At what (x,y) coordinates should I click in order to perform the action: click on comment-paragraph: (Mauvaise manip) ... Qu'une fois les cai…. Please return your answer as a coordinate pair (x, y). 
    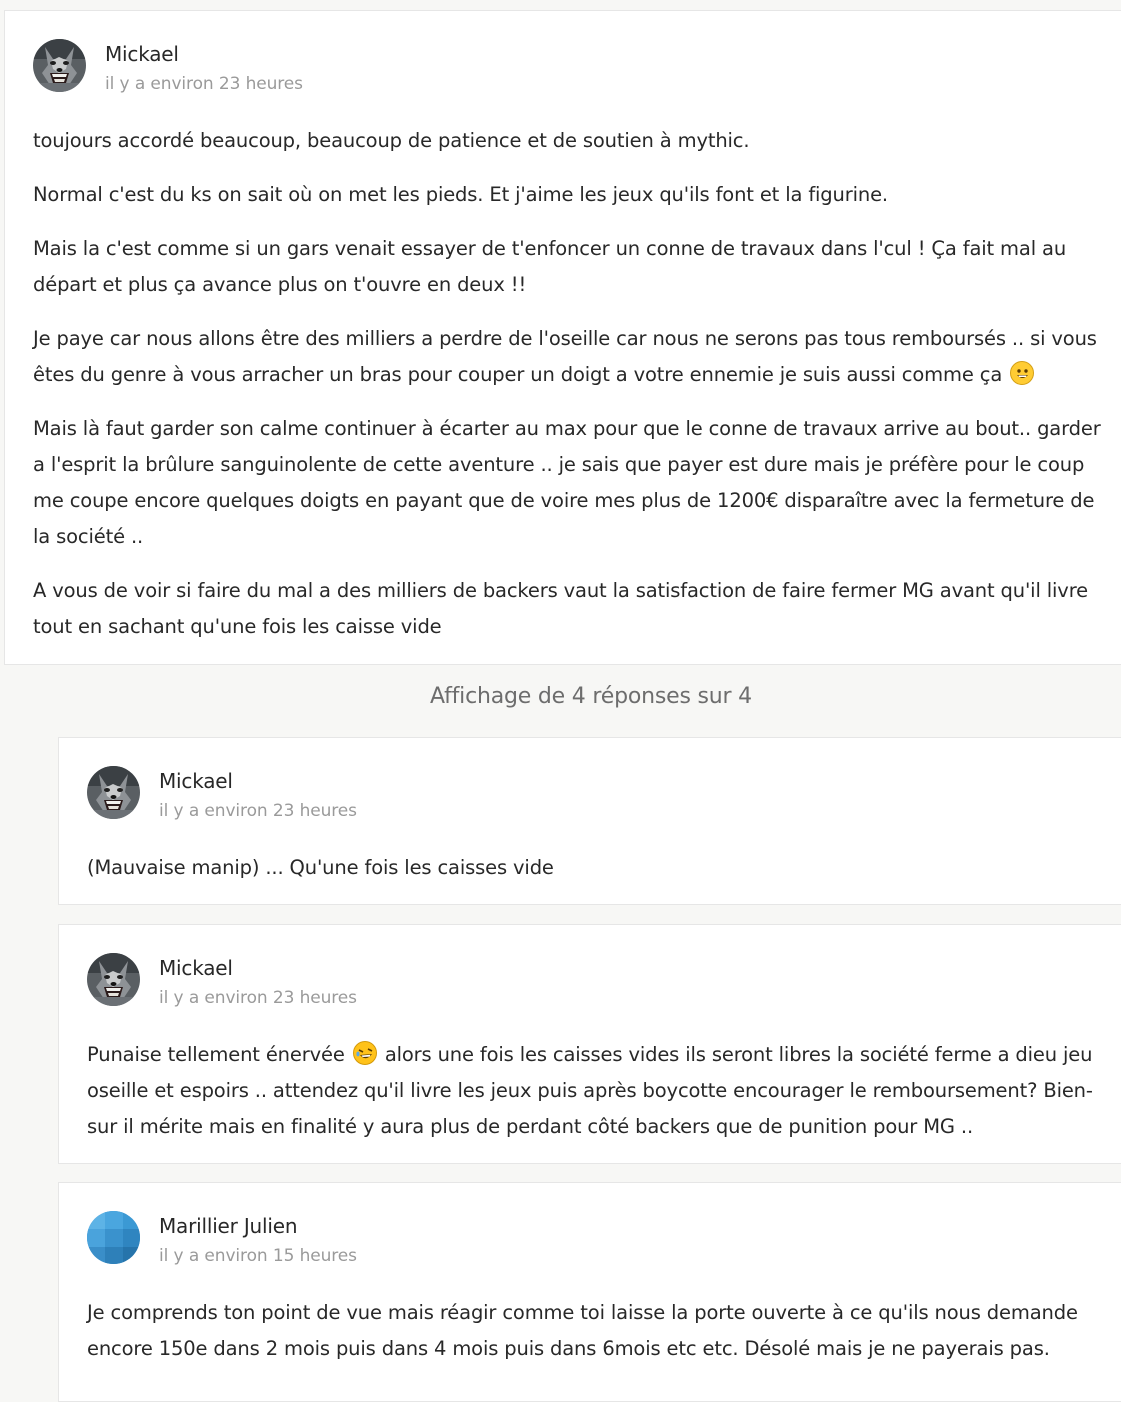
    Looking at the image, I should click on (320, 867).